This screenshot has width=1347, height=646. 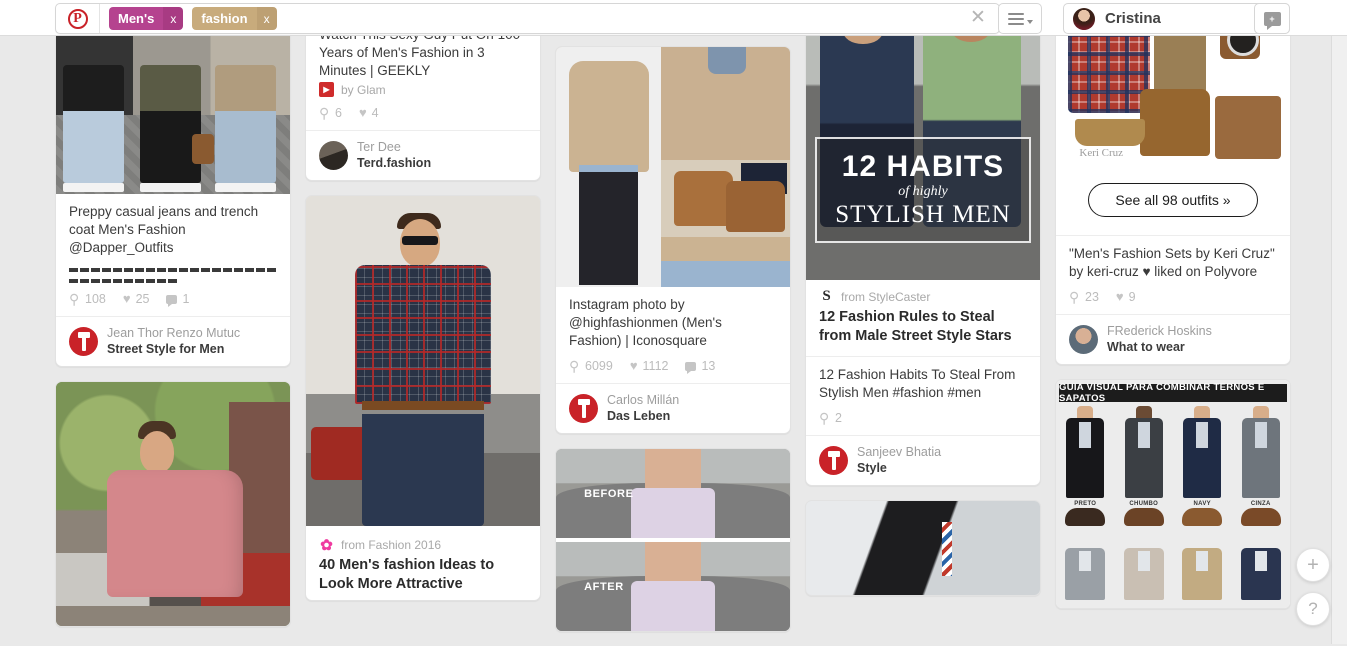 What do you see at coordinates (899, 468) in the screenshot?
I see `pinner-board: Style` at bounding box center [899, 468].